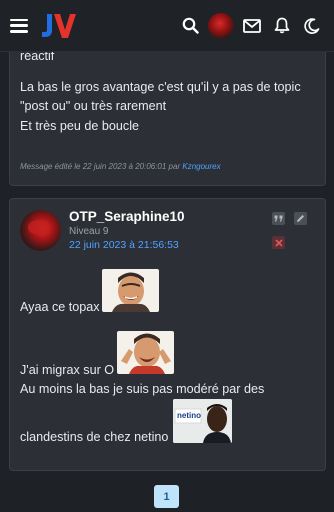 The image size is (334, 512). I want to click on post-text-line: "post ou" ou très rarement, so click(93, 106).